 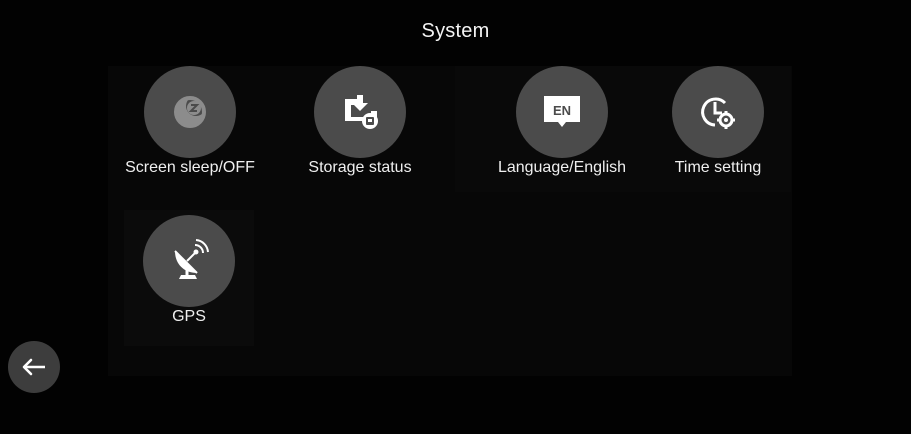 I want to click on storage-status-label: Storage status, so click(x=360, y=167).